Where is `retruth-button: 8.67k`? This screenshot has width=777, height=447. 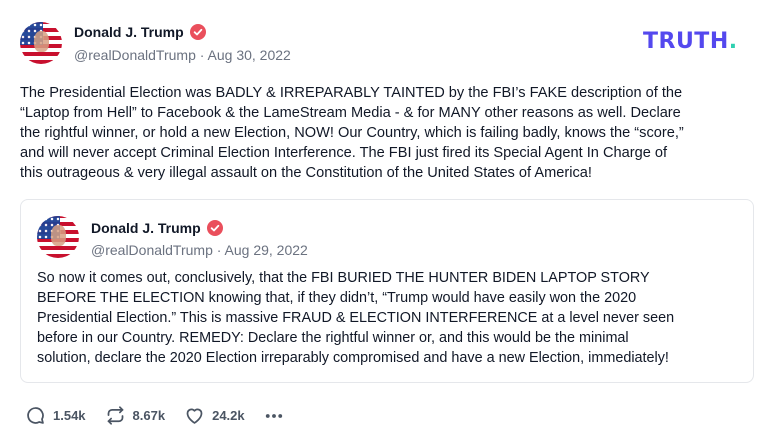 retruth-button: 8.67k is located at coordinates (135, 415).